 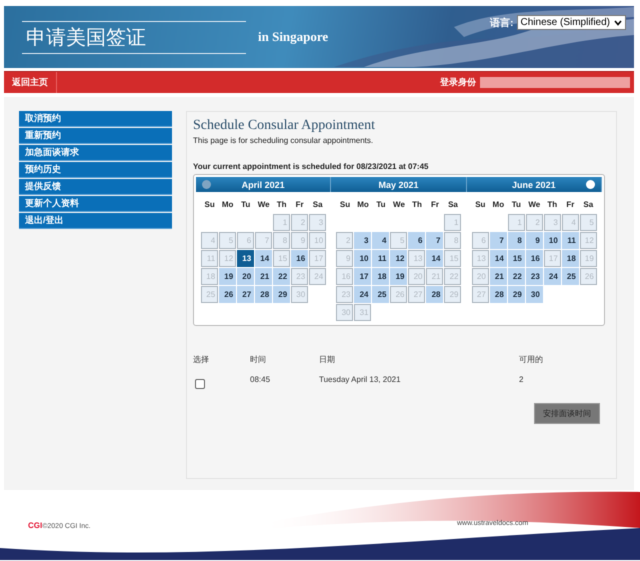 I want to click on table-cell-text: 2, so click(x=521, y=380).